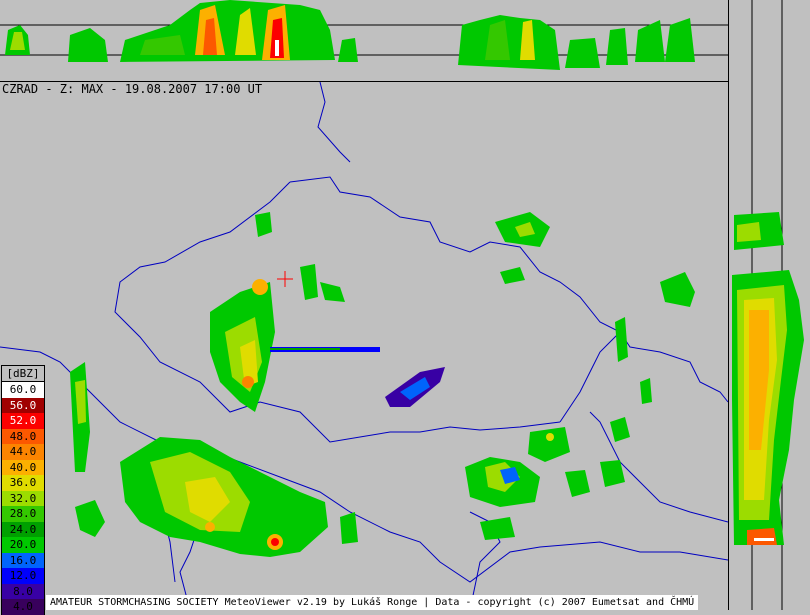 The image size is (810, 615). I want to click on legend-level: 48.0, so click(23, 436).